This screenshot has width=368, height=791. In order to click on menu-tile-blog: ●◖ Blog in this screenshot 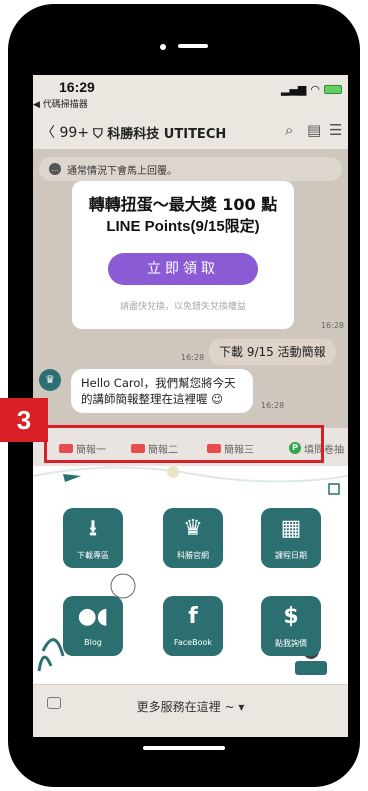, I will do `click(93, 626)`.